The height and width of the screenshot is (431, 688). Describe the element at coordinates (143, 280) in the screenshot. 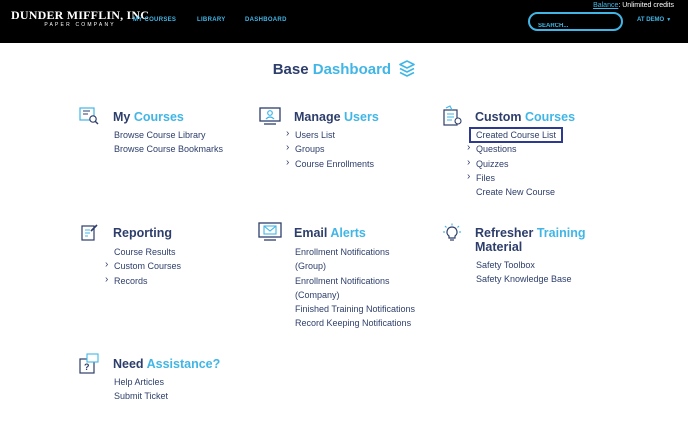

I see `link-records: Records` at that location.